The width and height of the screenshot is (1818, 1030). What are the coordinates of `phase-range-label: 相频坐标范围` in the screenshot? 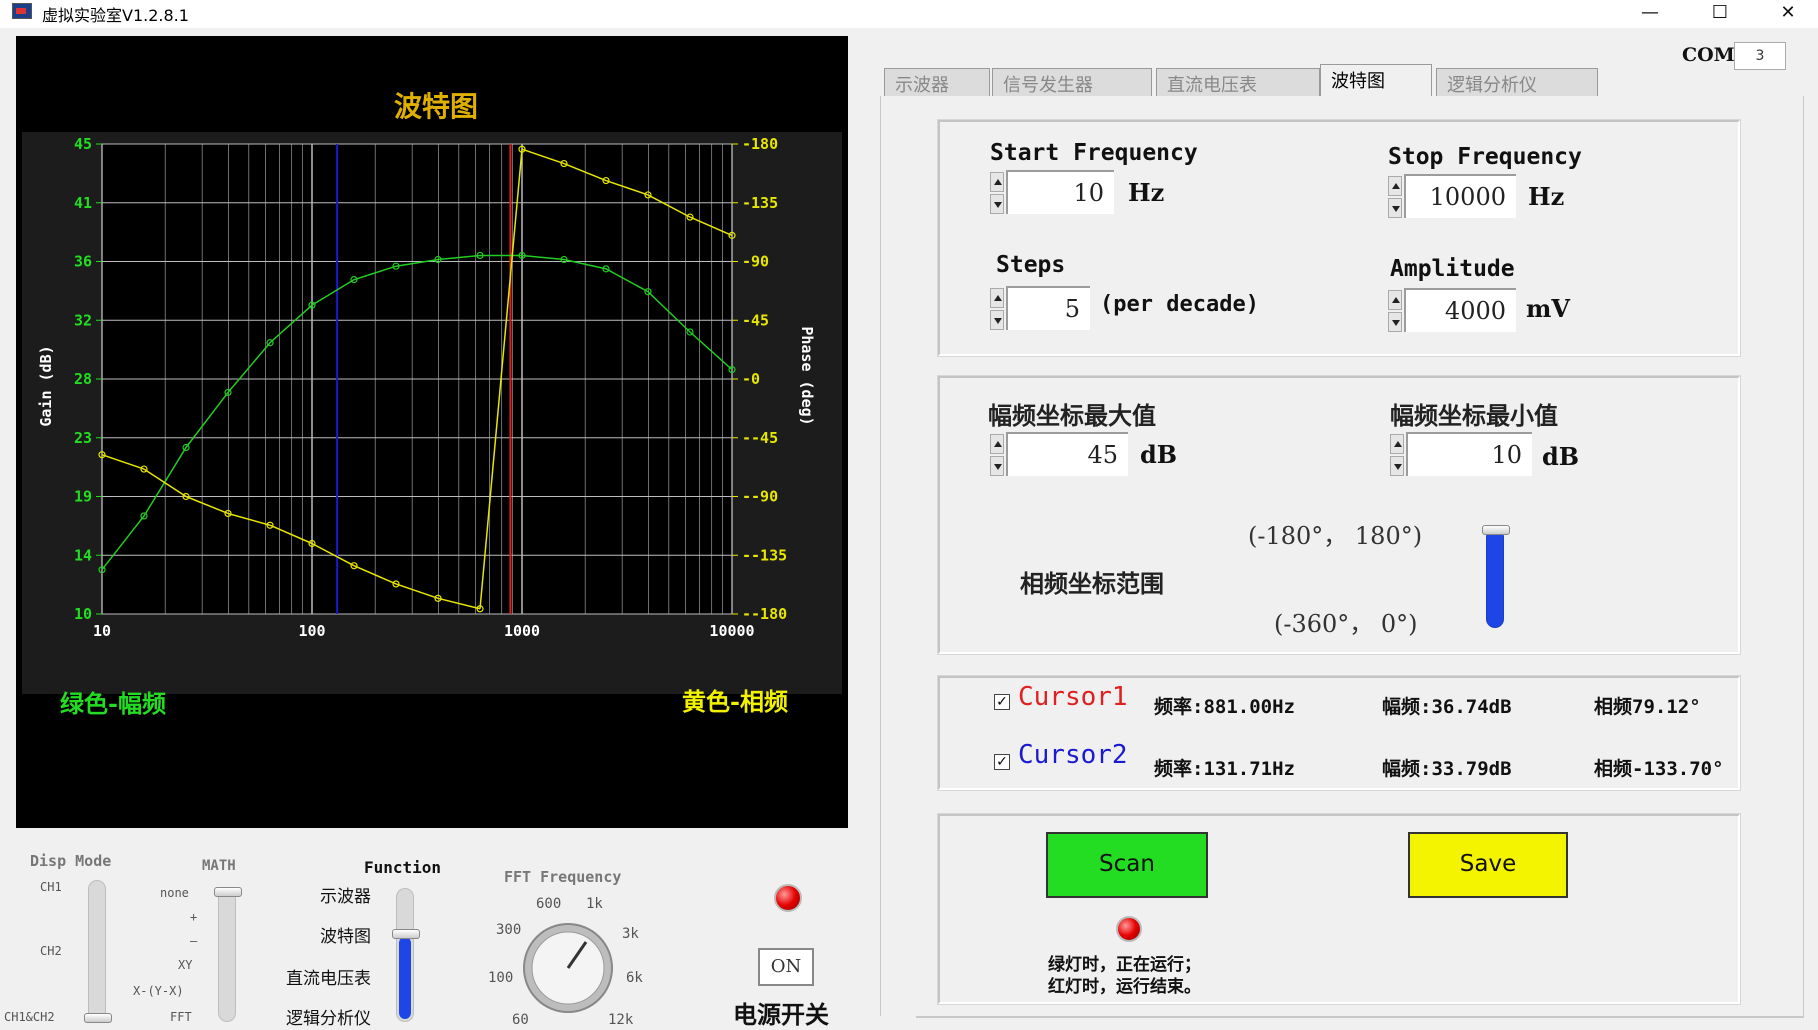 It's located at (1092, 584).